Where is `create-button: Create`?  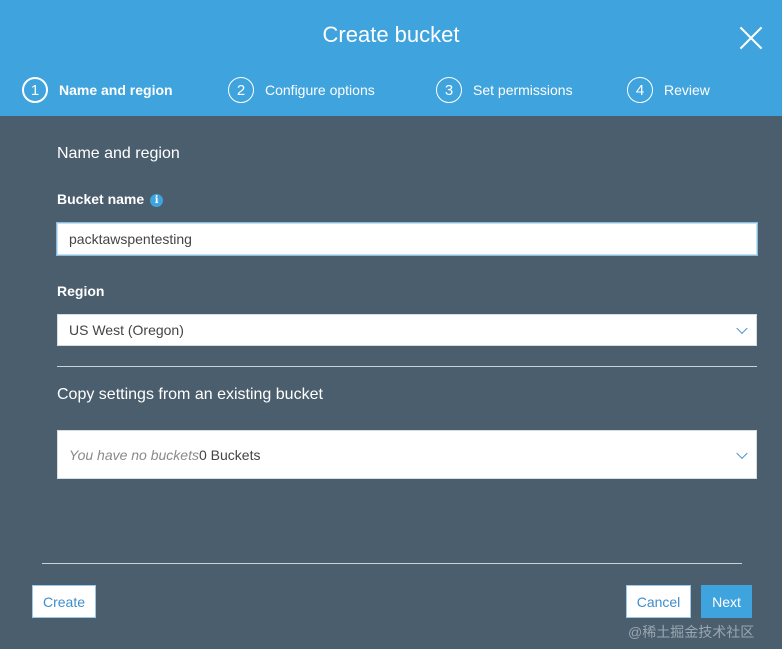
create-button: Create is located at coordinates (64, 601).